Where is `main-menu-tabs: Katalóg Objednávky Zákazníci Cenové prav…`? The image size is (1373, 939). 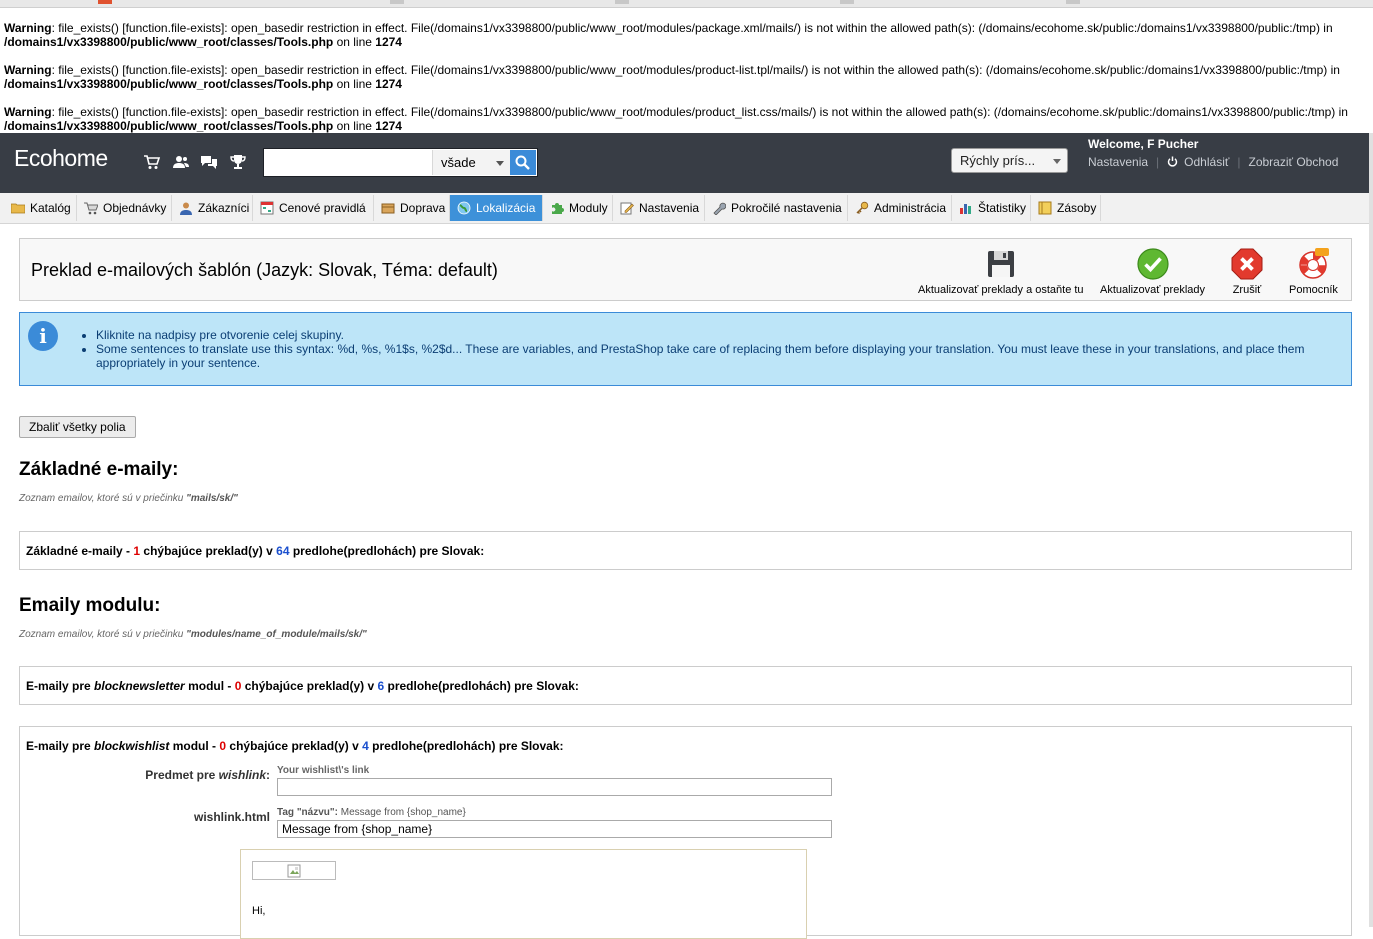
main-menu-tabs: Katalóg Objednávky Zákazníci Cenové prav… is located at coordinates (686, 208).